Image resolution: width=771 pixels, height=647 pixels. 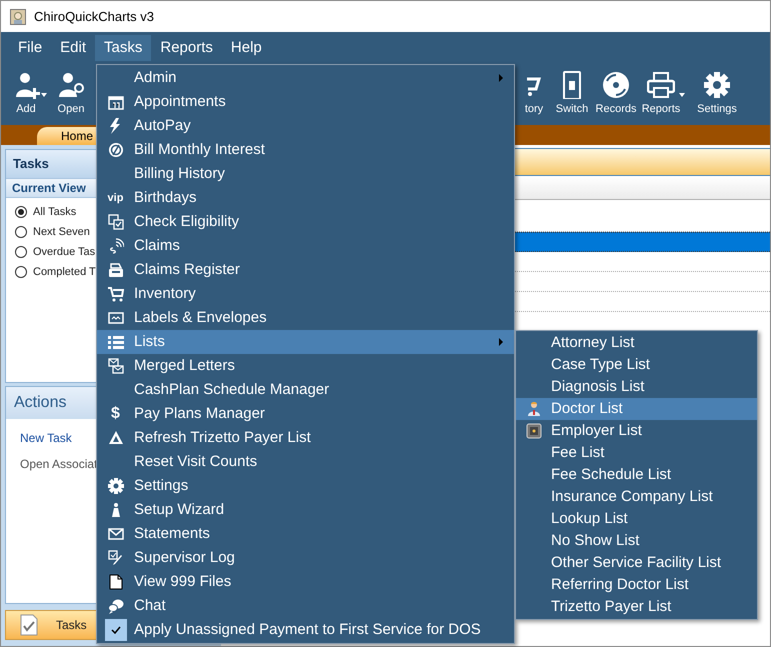 What do you see at coordinates (636, 497) in the screenshot?
I see `menu-item: Insurance Company List` at bounding box center [636, 497].